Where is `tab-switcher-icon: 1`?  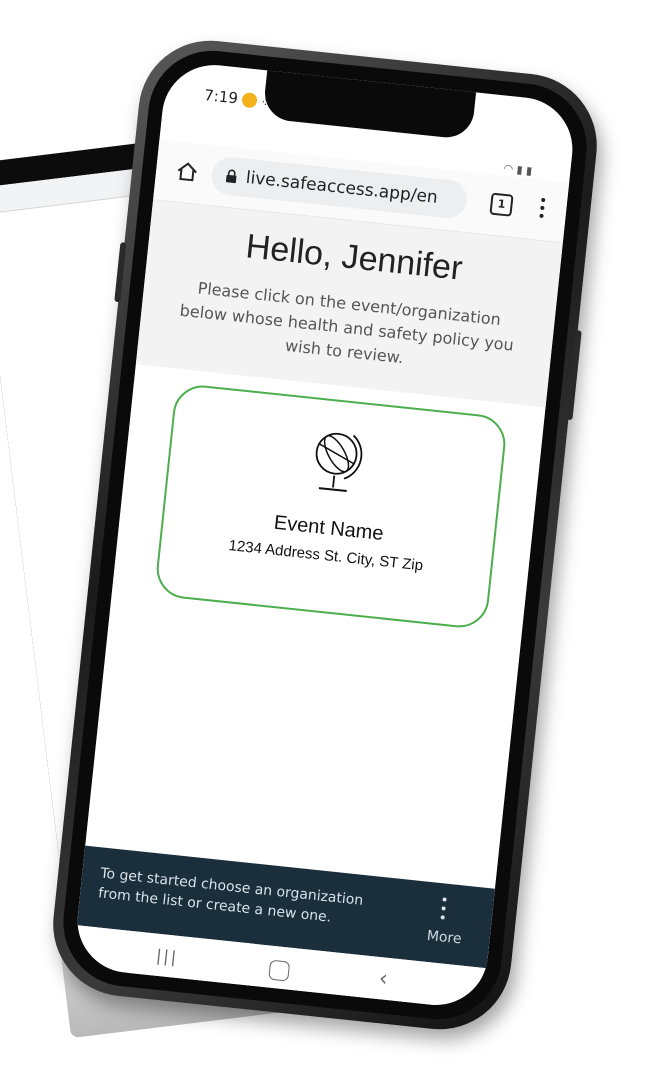
tab-switcher-icon: 1 is located at coordinates (501, 204).